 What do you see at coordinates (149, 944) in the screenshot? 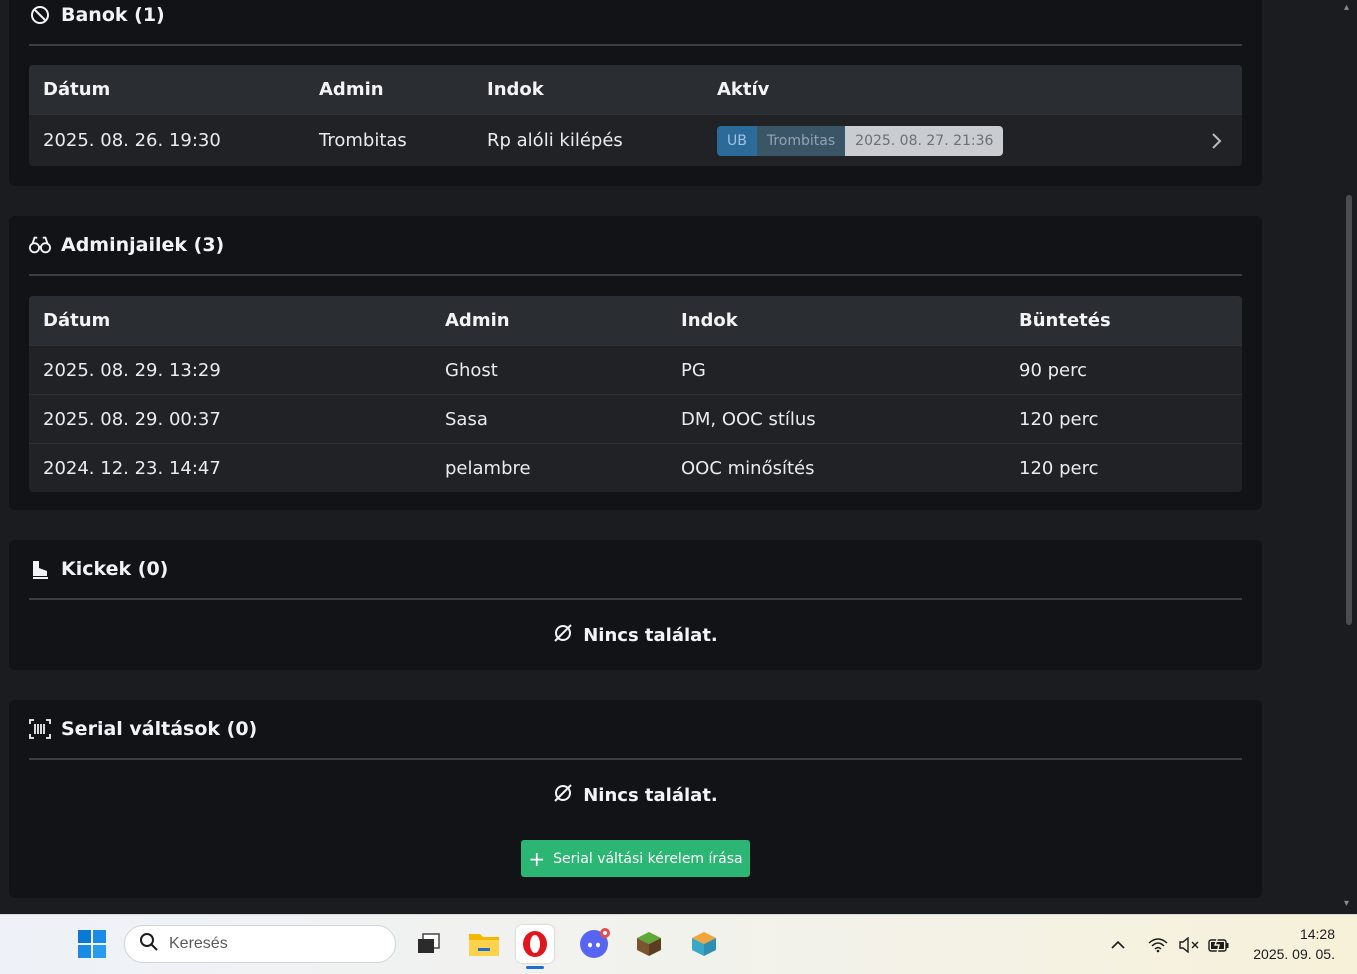
I see `search-icon` at bounding box center [149, 944].